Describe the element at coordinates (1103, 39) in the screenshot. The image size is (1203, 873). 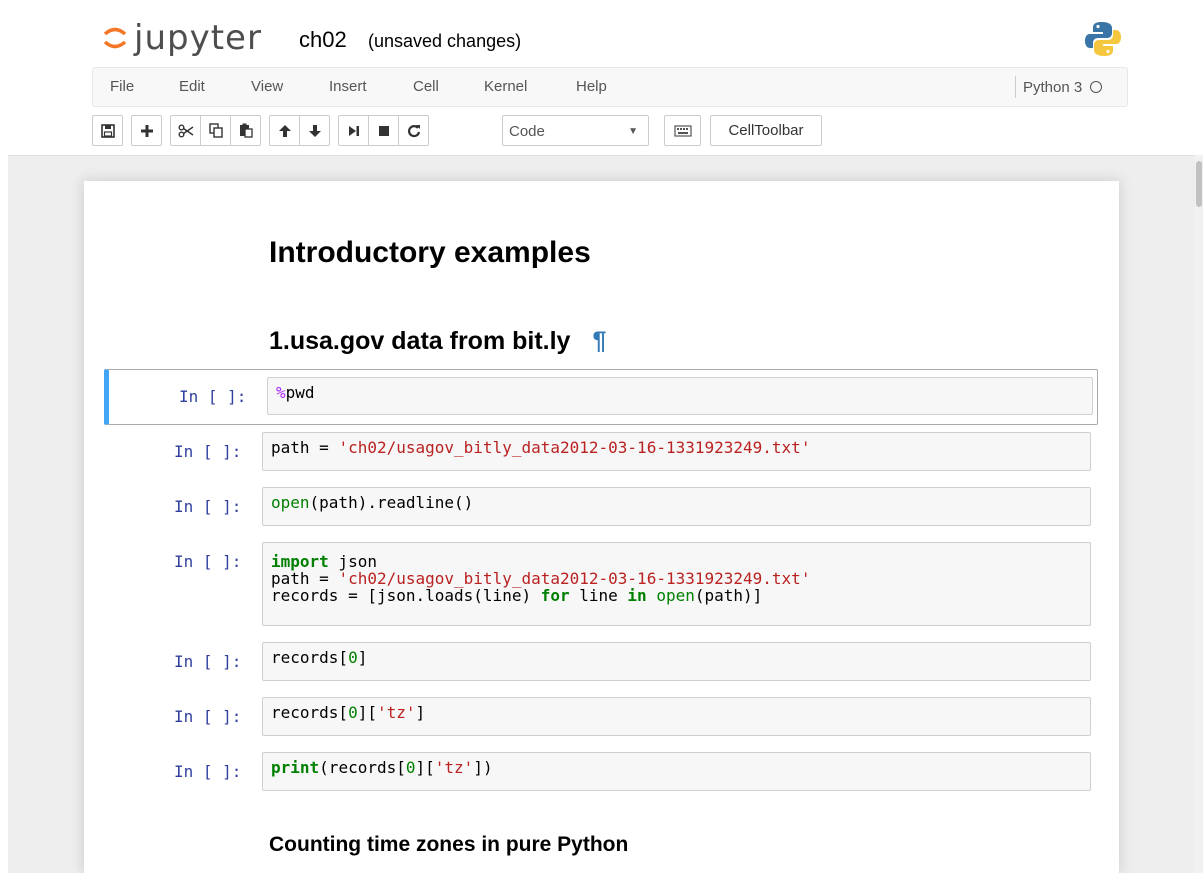
I see `python-logo-icon` at that location.